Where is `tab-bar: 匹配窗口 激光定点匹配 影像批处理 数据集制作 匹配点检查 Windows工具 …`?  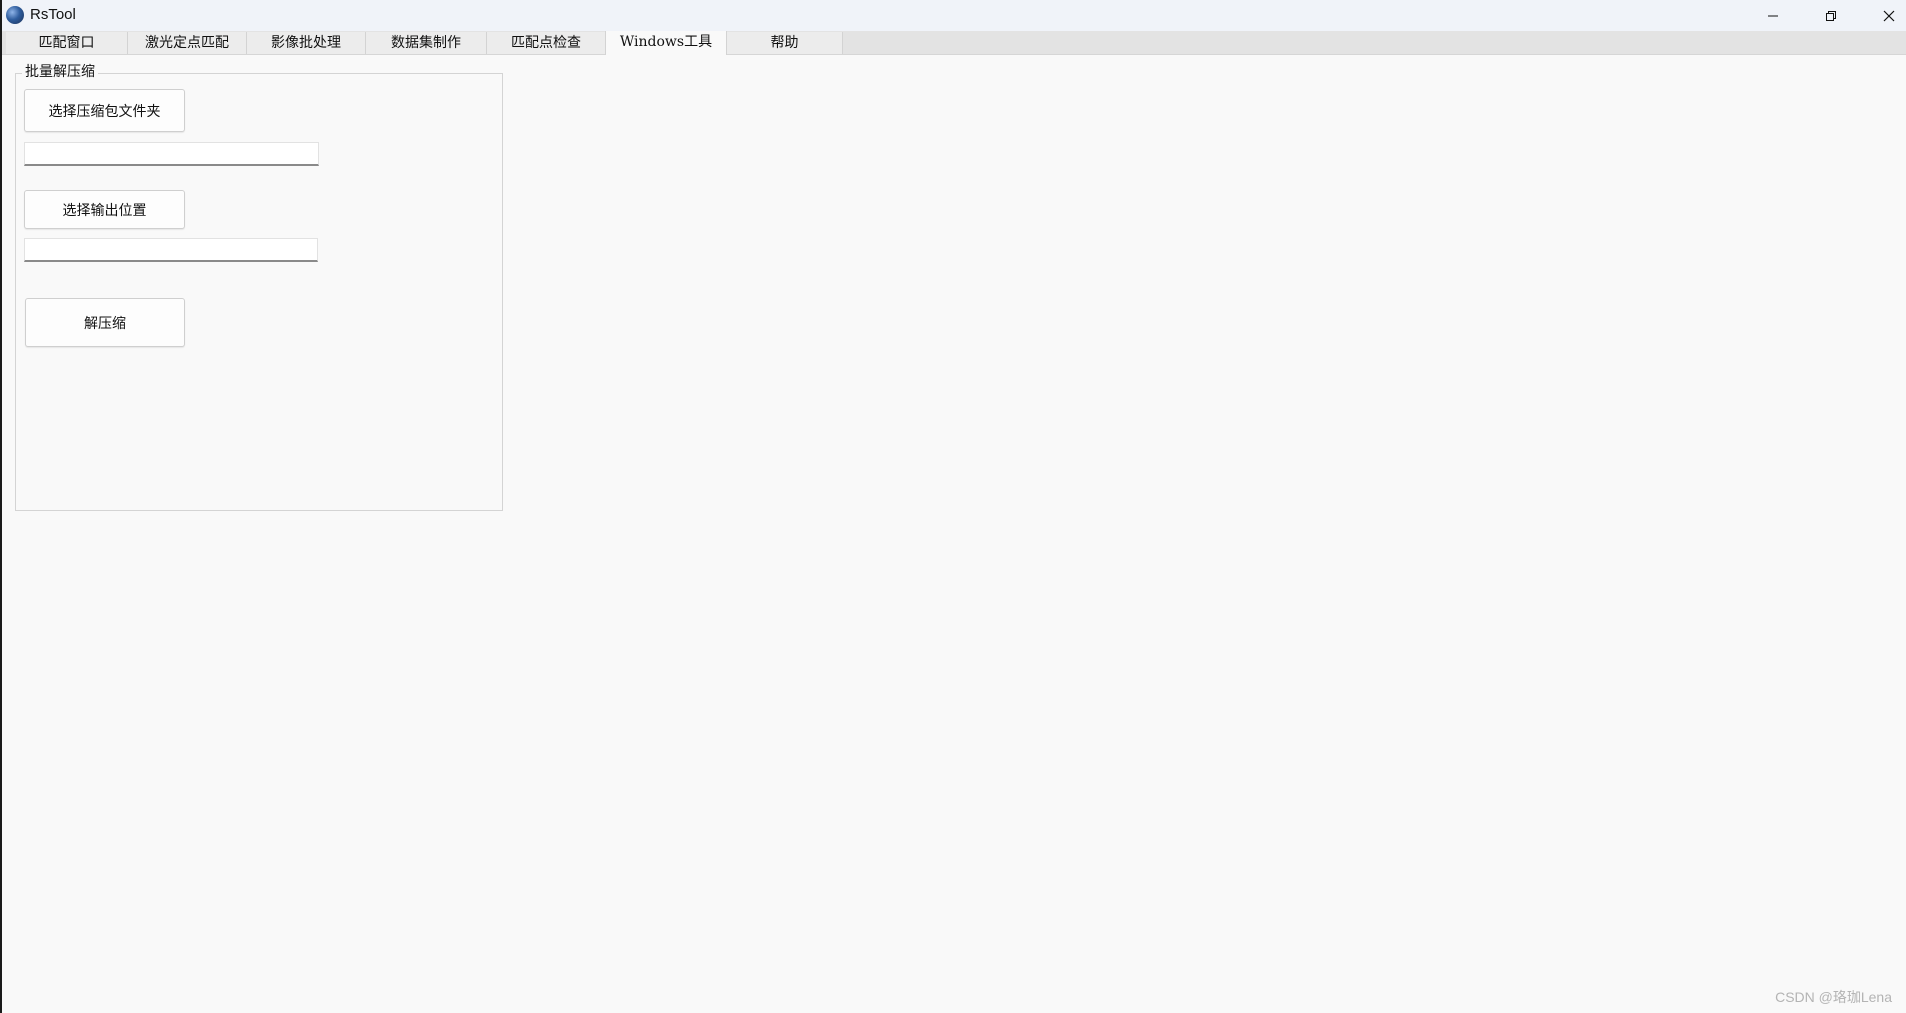
tab-bar: 匹配窗口 激光定点匹配 影像批处理 数据集制作 匹配点检查 Windows工具 … is located at coordinates (954, 43).